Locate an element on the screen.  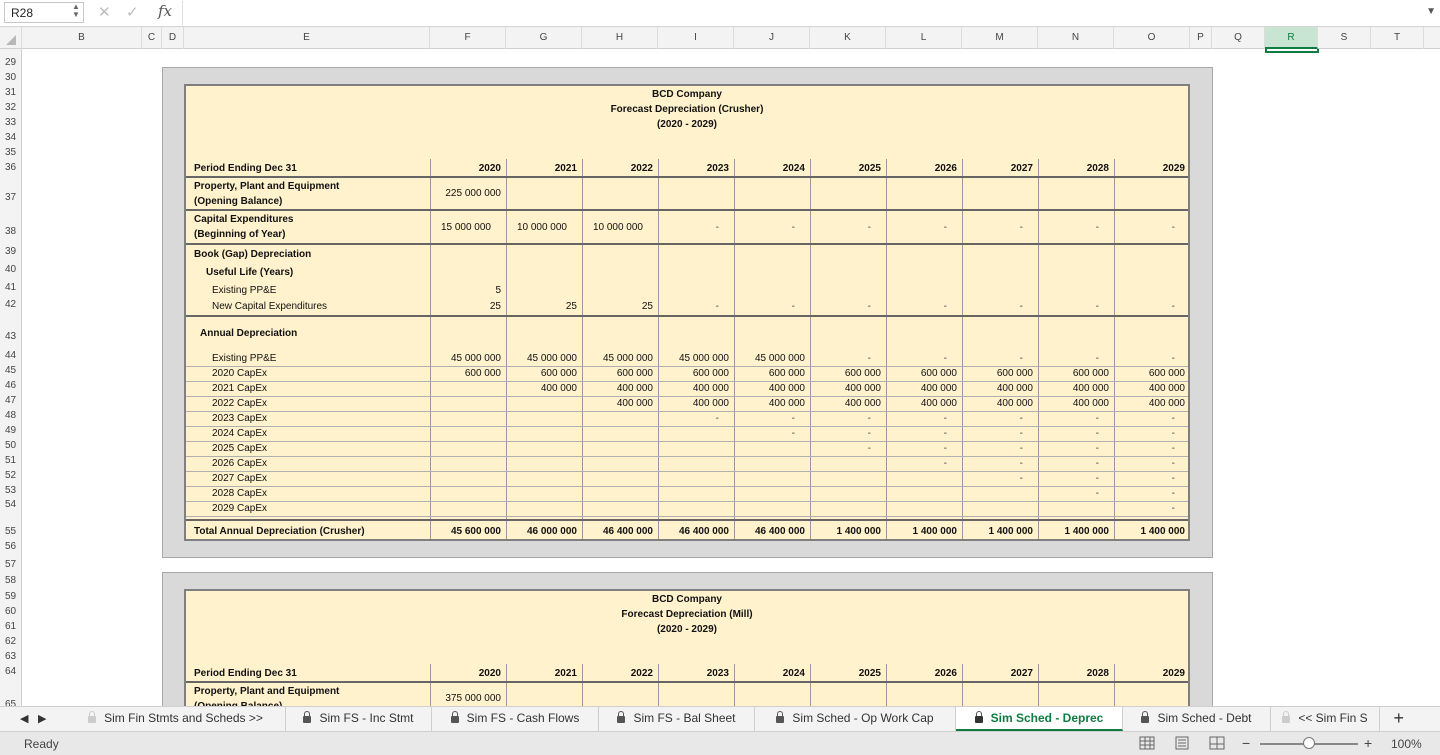
column-header-g: G is located at coordinates (544, 38).